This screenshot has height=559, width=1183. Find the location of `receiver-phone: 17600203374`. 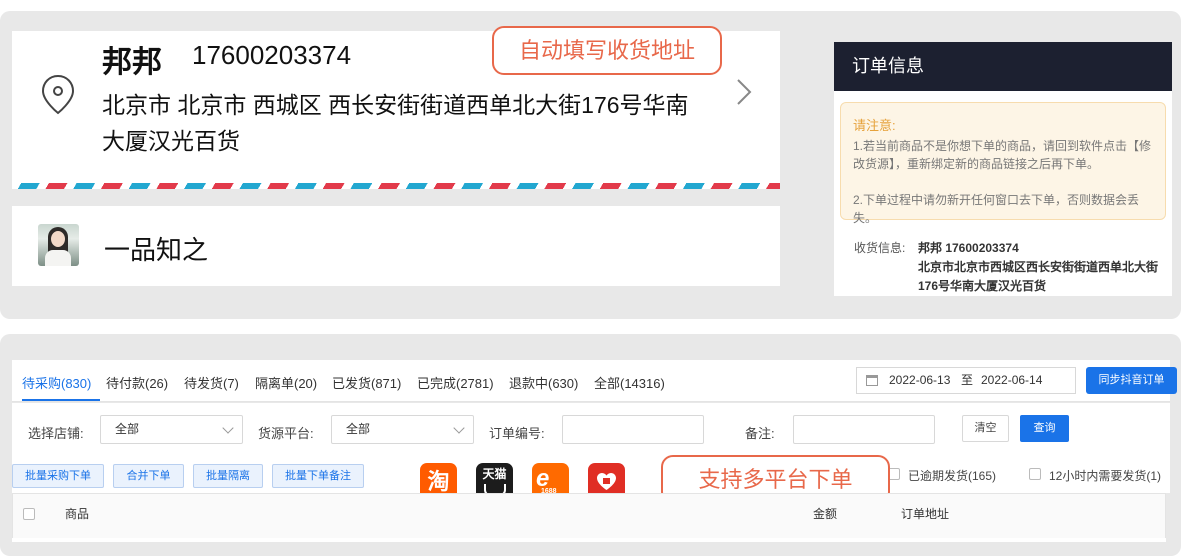

receiver-phone: 17600203374 is located at coordinates (272, 55).